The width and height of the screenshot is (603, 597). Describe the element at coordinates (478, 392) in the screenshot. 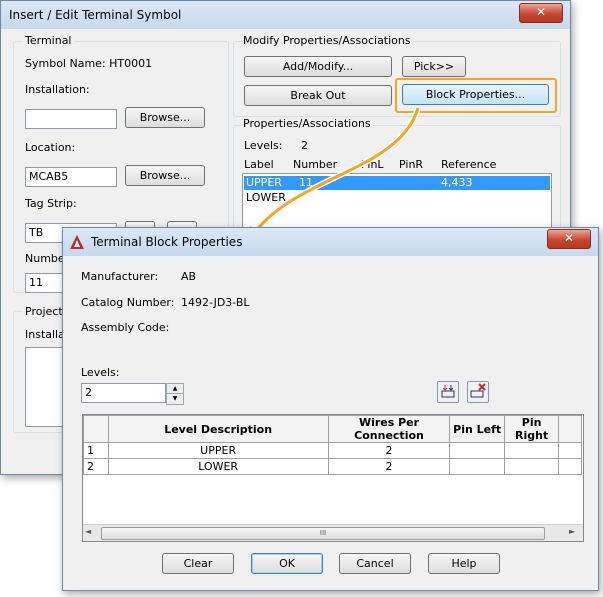

I see `delete-level-icon` at that location.